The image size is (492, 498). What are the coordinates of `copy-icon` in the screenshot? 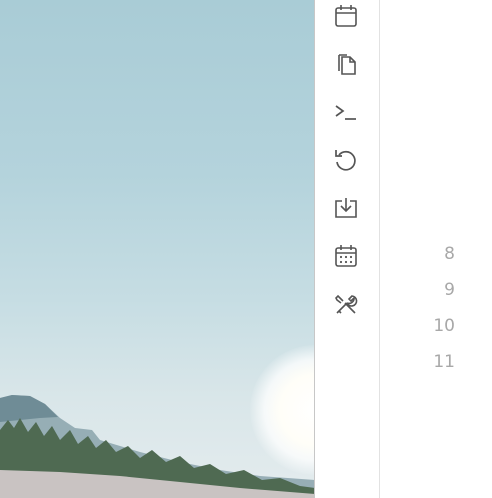 It's located at (347, 64).